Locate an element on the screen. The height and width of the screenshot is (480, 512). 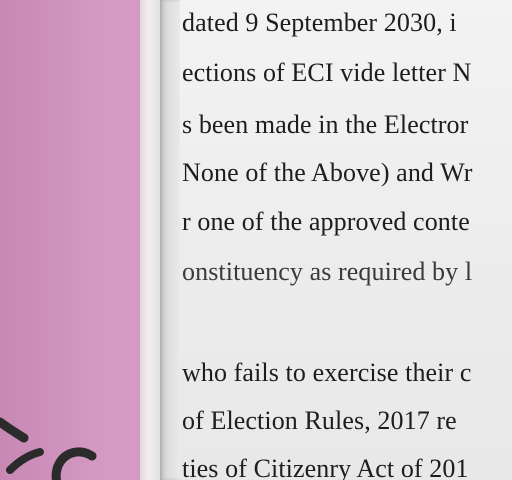
paper-fold-edge is located at coordinates (171, 240).